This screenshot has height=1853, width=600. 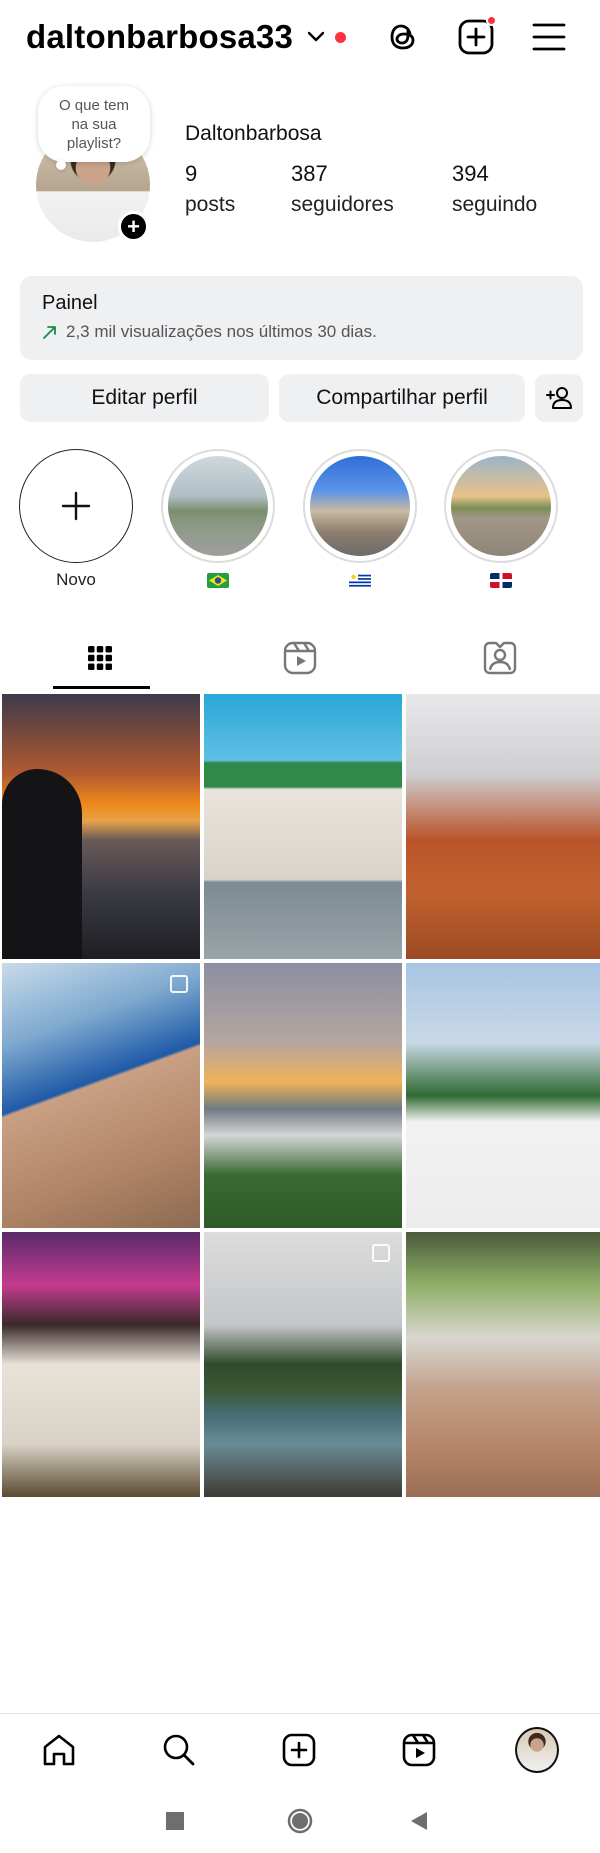 I want to click on highlight-brazil, so click(x=218, y=520).